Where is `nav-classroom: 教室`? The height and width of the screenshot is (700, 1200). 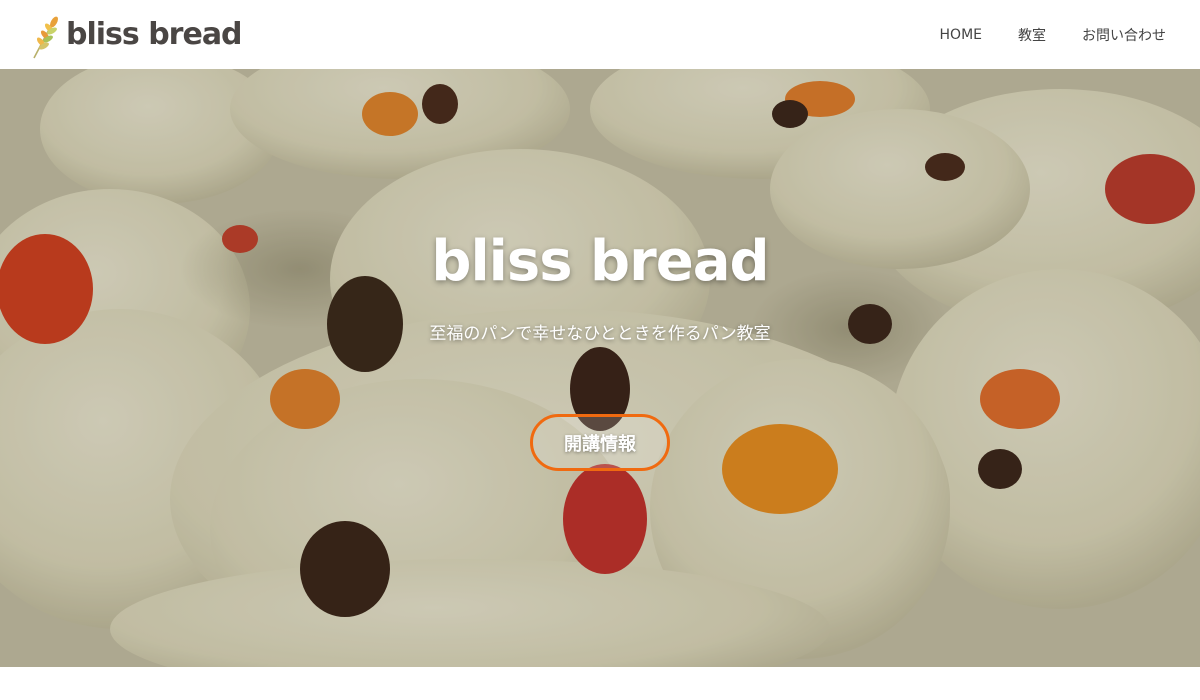
nav-classroom: 教室 is located at coordinates (1032, 35).